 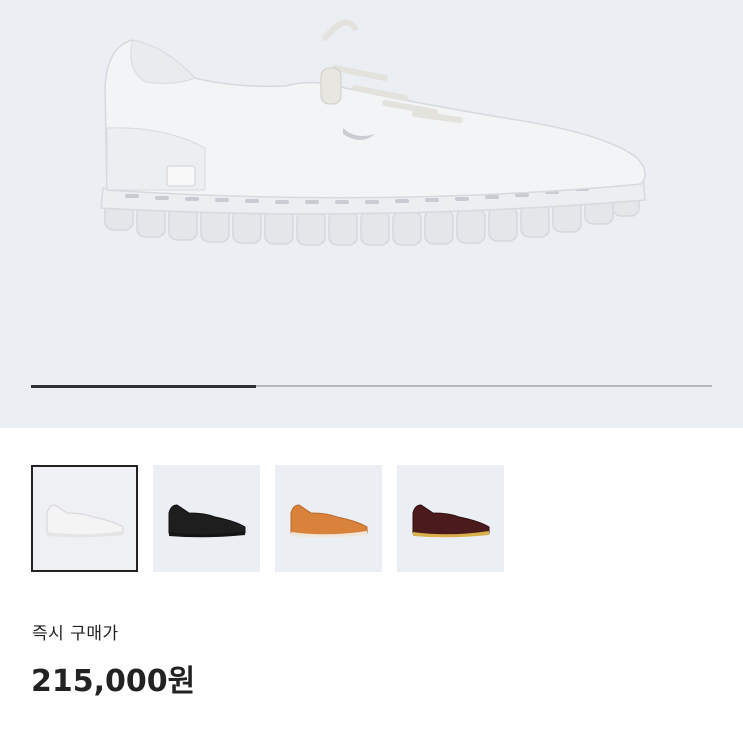 I want to click on thumb-shoe-white-image, so click(x=84, y=520).